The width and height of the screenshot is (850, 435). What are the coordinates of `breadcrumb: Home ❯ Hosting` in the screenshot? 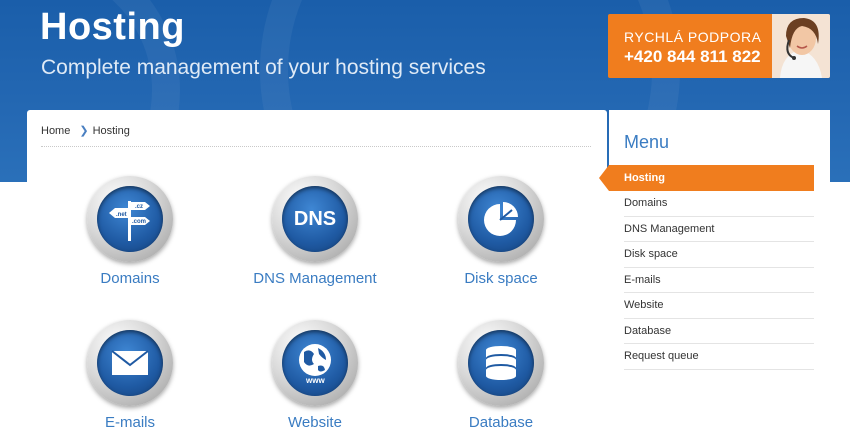 It's located at (85, 131).